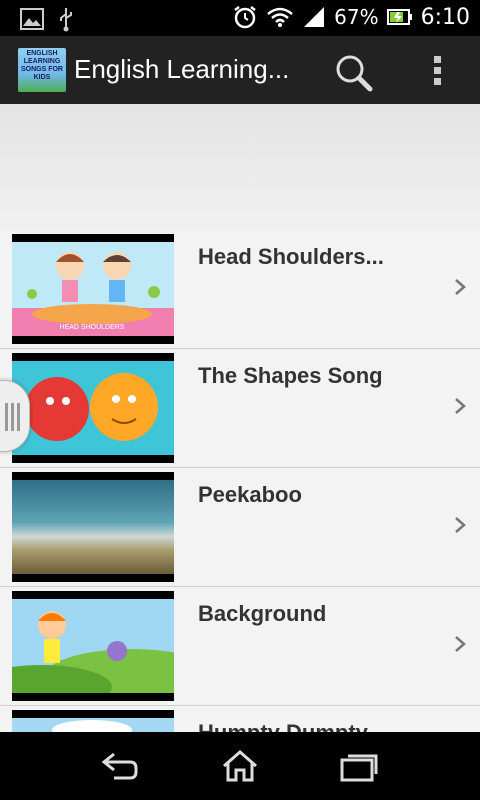 The image size is (480, 800). What do you see at coordinates (240, 646) in the screenshot?
I see `list-item: Background` at bounding box center [240, 646].